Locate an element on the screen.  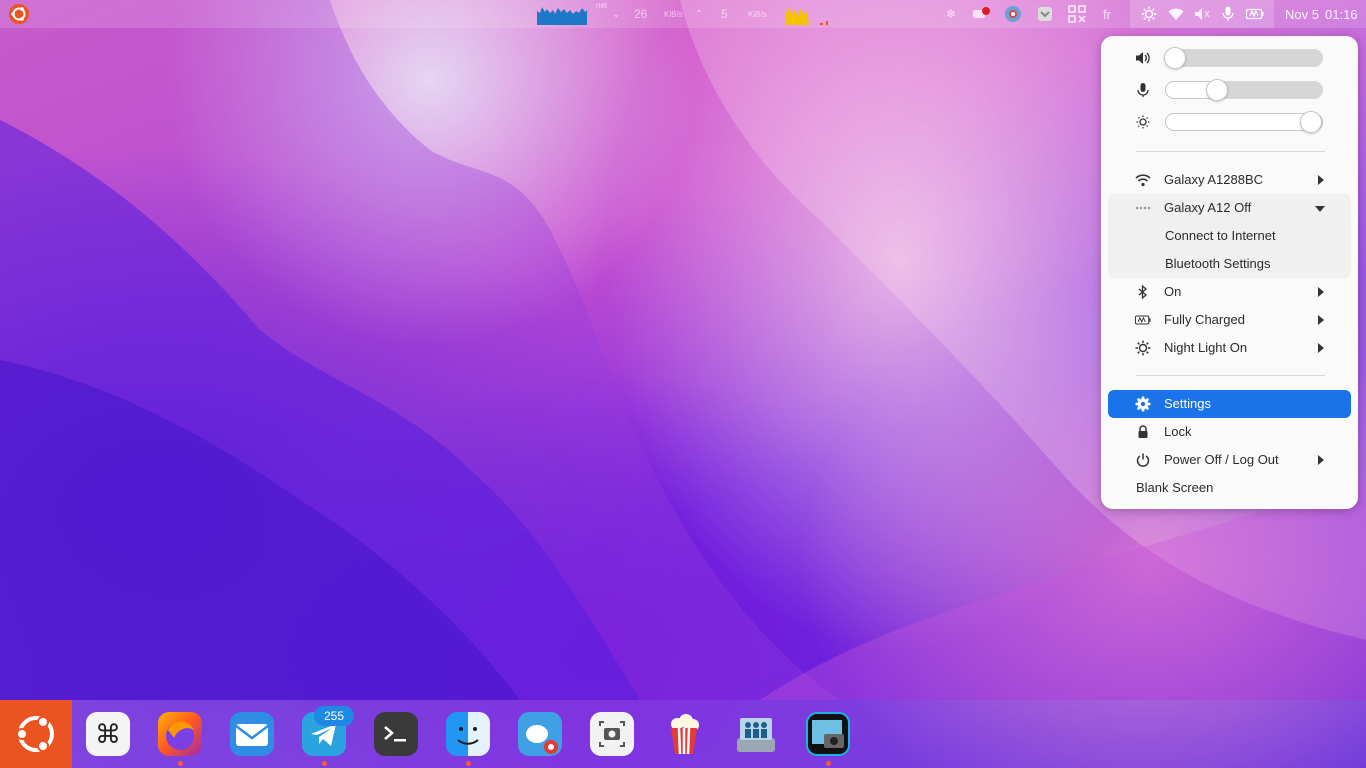
globe-indicator is located at coordinates (1013, 14).